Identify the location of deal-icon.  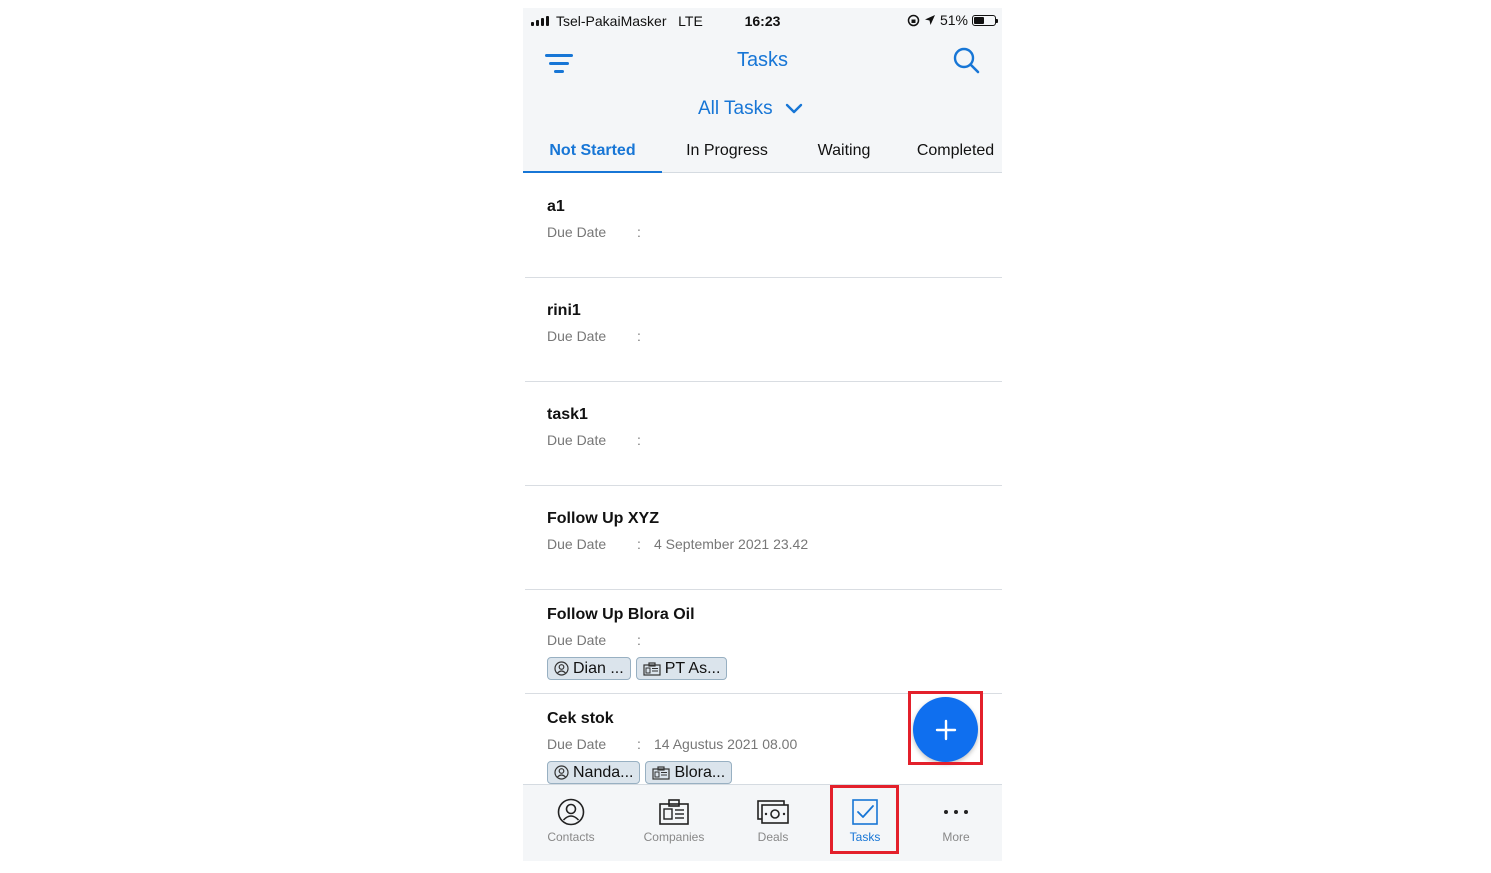
(773, 812).